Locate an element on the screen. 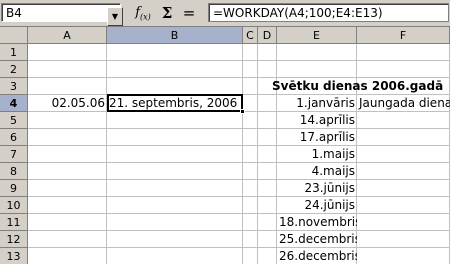 This screenshot has width=450, height=264. cell-e11: 18.novembris is located at coordinates (317, 222).